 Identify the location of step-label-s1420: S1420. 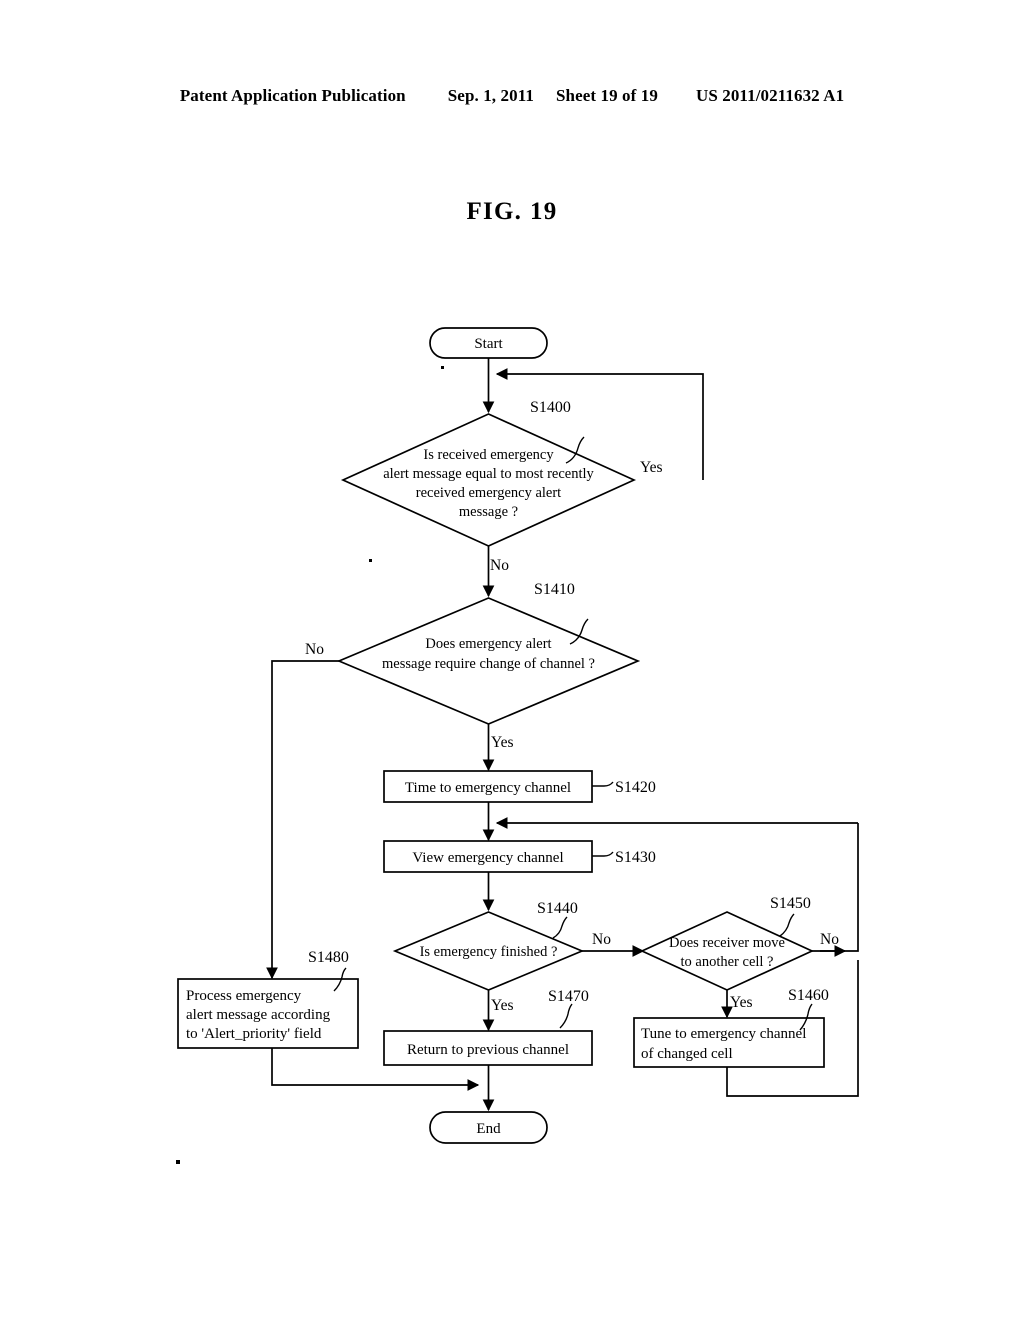
(635, 787).